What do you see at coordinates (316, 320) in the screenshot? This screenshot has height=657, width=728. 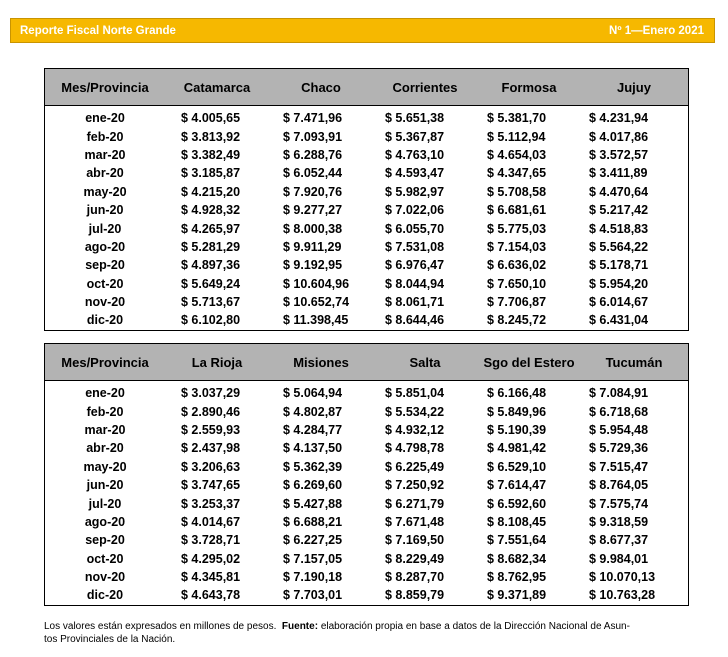 I see `value-cell: $ 11.398,45` at bounding box center [316, 320].